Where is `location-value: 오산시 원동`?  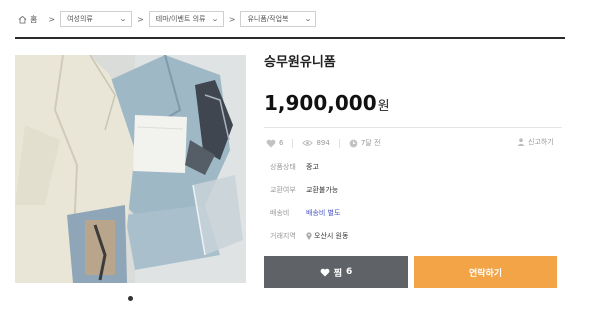 location-value: 오산시 원동 is located at coordinates (327, 236).